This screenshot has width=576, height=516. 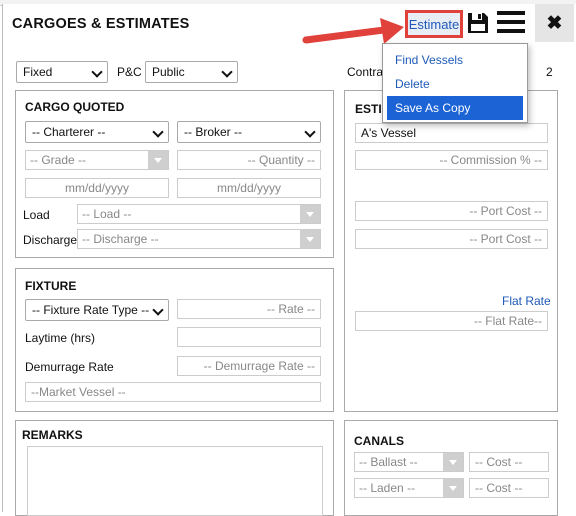 What do you see at coordinates (451, 133) in the screenshot?
I see `vessel-input: A's Vessel` at bounding box center [451, 133].